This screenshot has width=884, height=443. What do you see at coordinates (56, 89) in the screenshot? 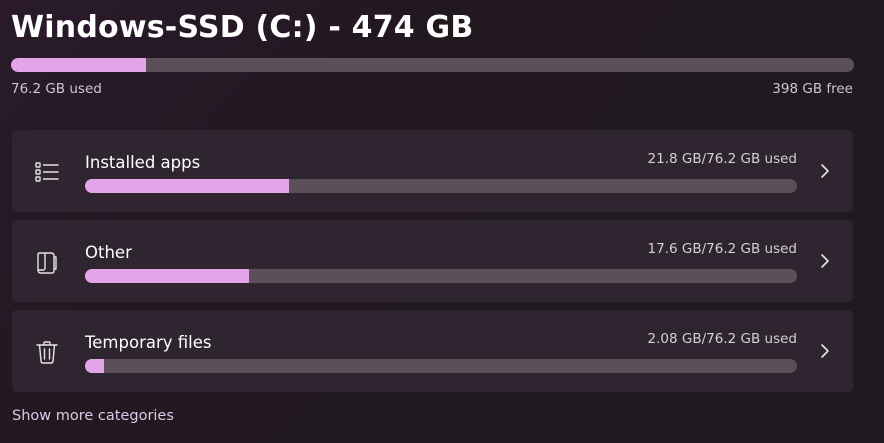
I see `used-space-label: 76.2 GB used` at bounding box center [56, 89].